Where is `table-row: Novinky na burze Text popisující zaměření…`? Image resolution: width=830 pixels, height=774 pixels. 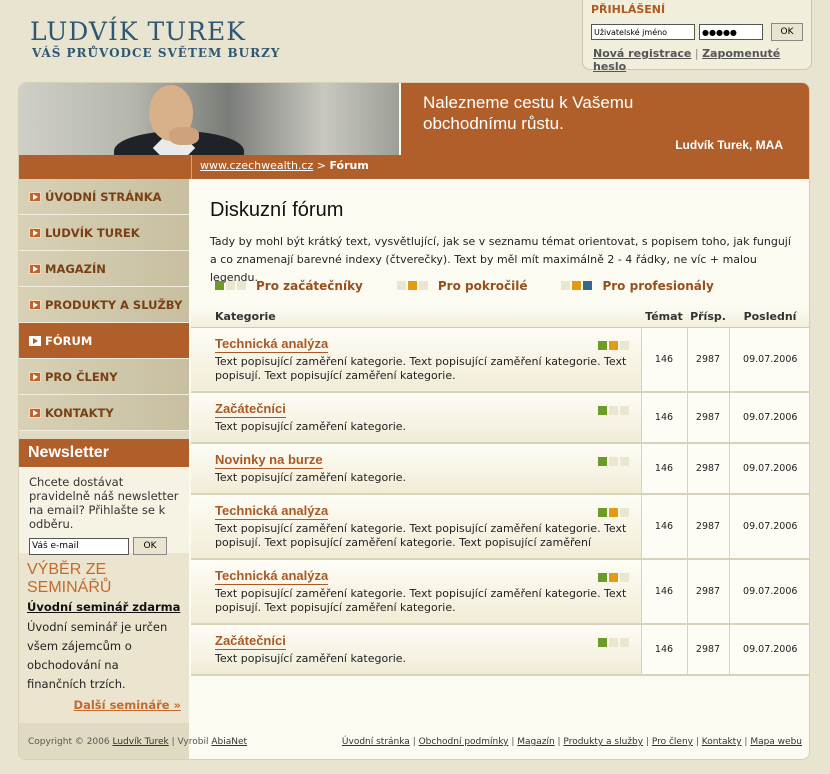
table-row: Novinky na burze Text popisující zaměření… is located at coordinates (500, 468).